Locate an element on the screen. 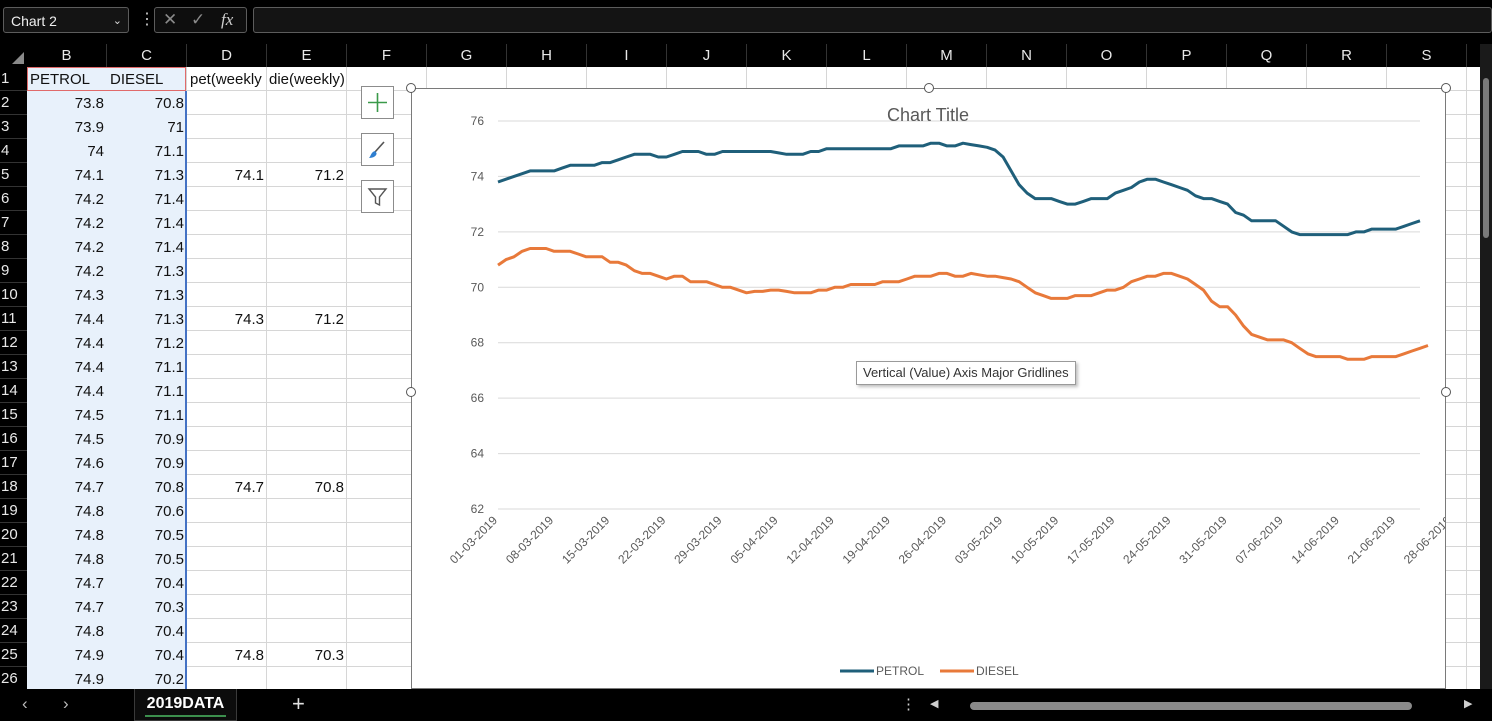  resize-handle-left is located at coordinates (411, 392).